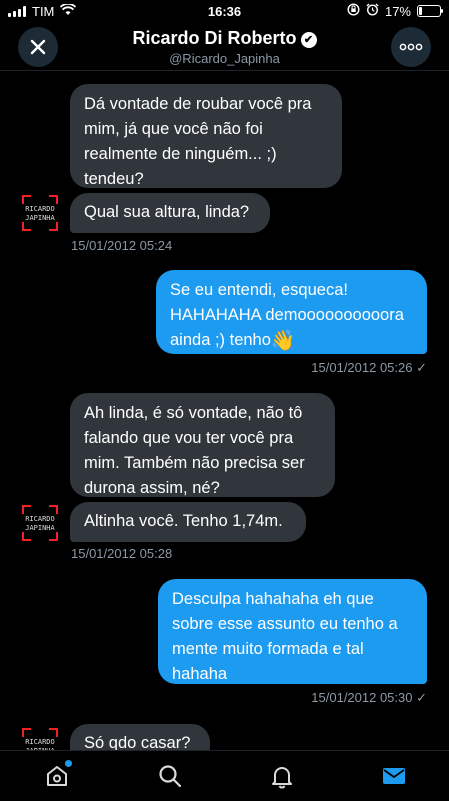 Image resolution: width=449 pixels, height=801 pixels. Describe the element at coordinates (68, 763) in the screenshot. I see `notification-dot` at that location.